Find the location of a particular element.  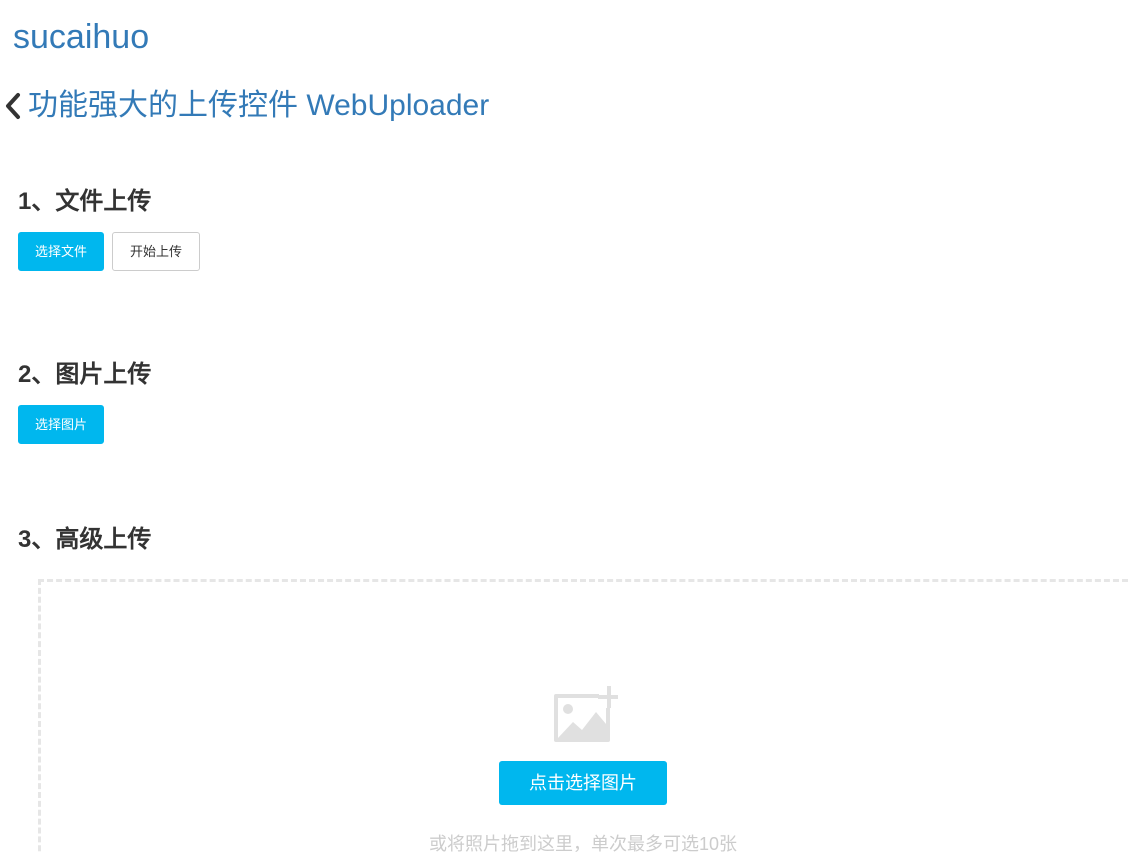

add-image-icon is located at coordinates (586, 715).